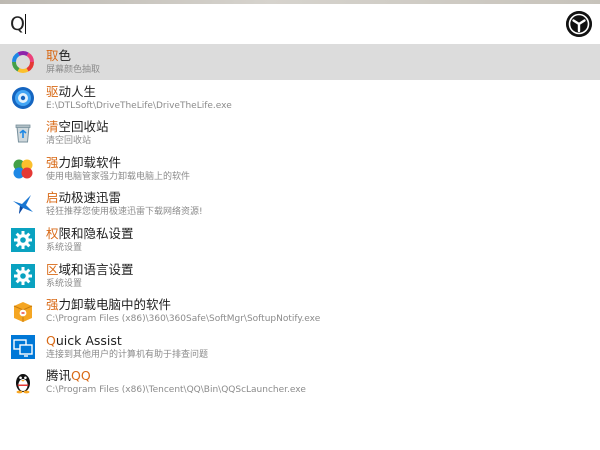 Image resolution: width=600 pixels, height=450 pixels. Describe the element at coordinates (52, 91) in the screenshot. I see `match-highlight: 驱` at that location.